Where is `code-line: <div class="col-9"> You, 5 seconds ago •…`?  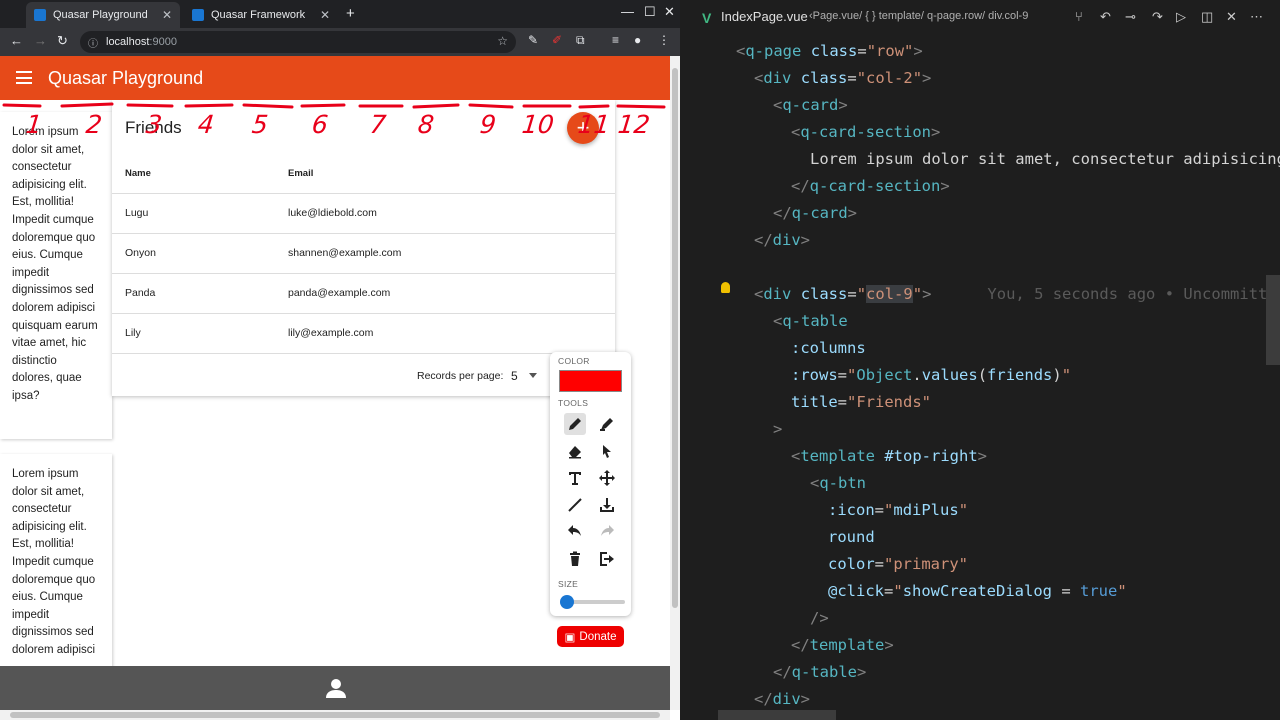
code-line: <div class="col-9"> You, 5 seconds ago •… is located at coordinates (1017, 294).